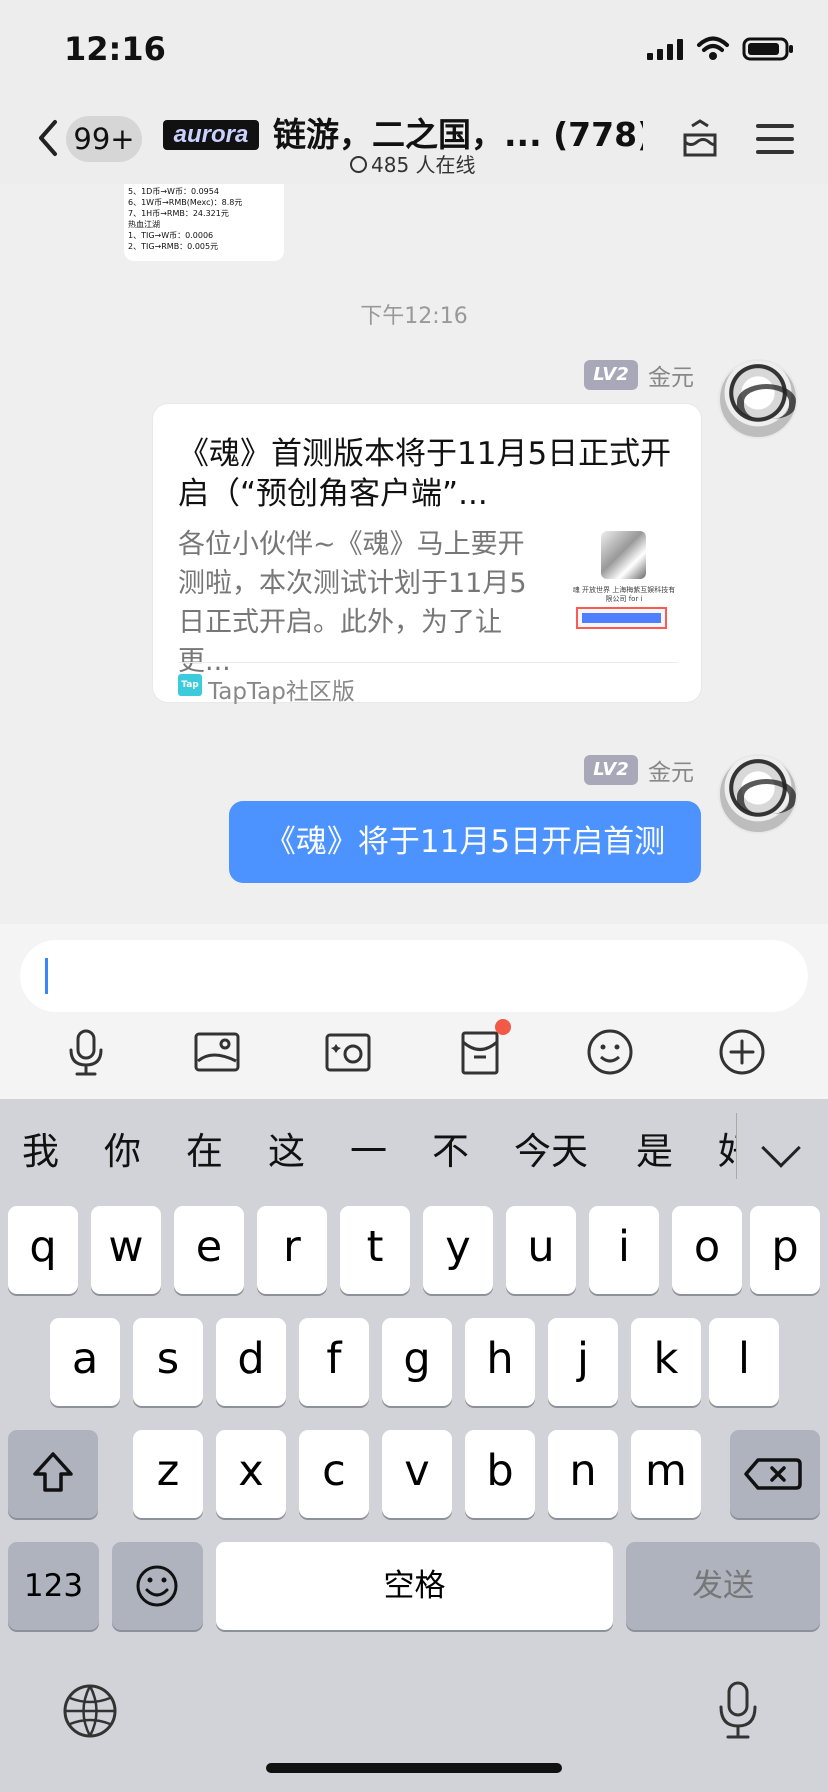 This screenshot has height=1792, width=828. What do you see at coordinates (428, 662) in the screenshot?
I see `card-divider` at bounding box center [428, 662].